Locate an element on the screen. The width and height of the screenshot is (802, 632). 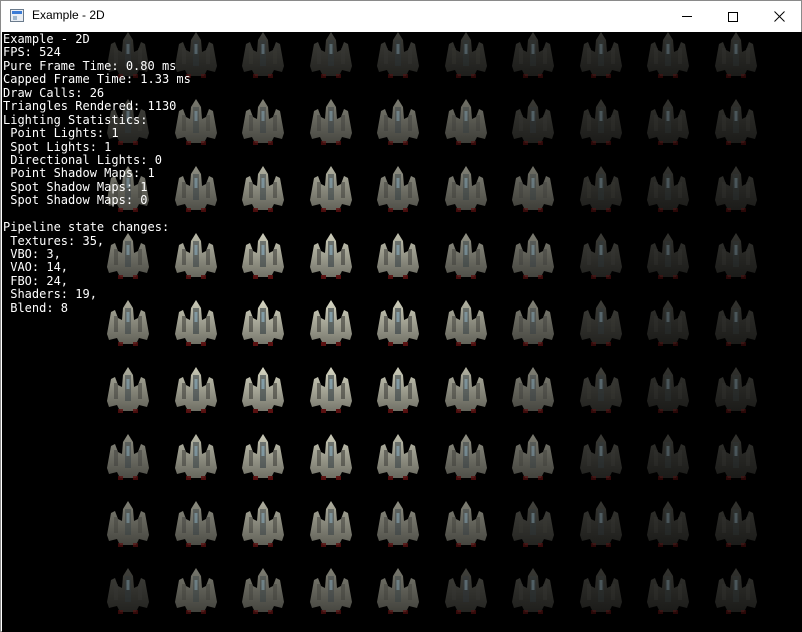
minimize-button is located at coordinates (687, 16).